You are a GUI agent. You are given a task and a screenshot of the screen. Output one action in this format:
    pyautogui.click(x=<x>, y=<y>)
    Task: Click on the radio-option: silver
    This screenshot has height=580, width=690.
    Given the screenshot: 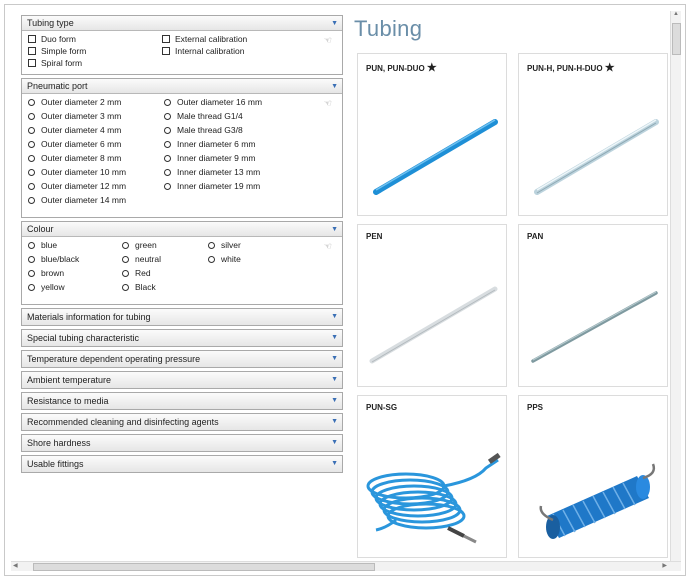 What is the action you would take?
    pyautogui.click(x=224, y=245)
    